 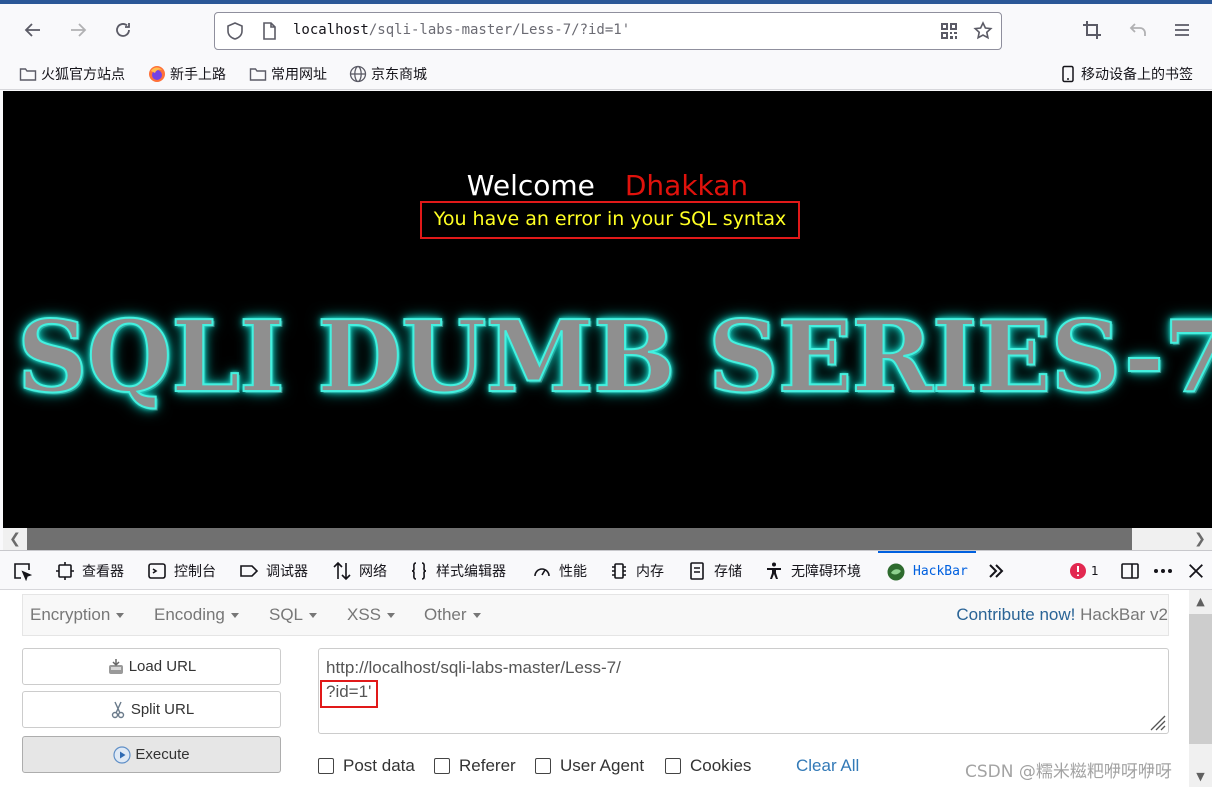 I want to click on welcome-line: Welcome Dhakkan, so click(x=607, y=185).